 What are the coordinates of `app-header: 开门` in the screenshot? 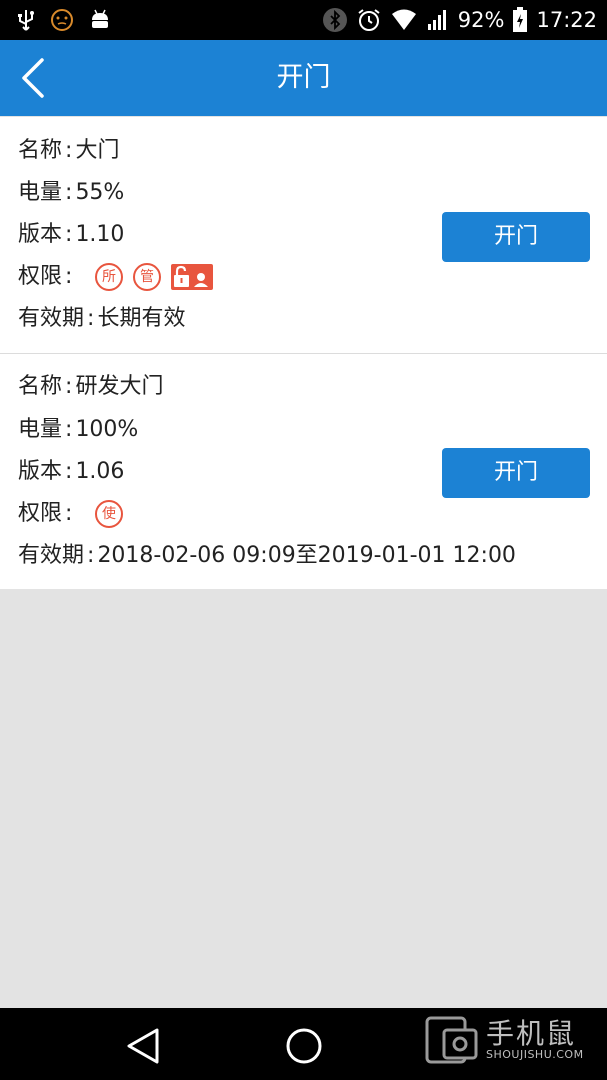 It's located at (303, 78).